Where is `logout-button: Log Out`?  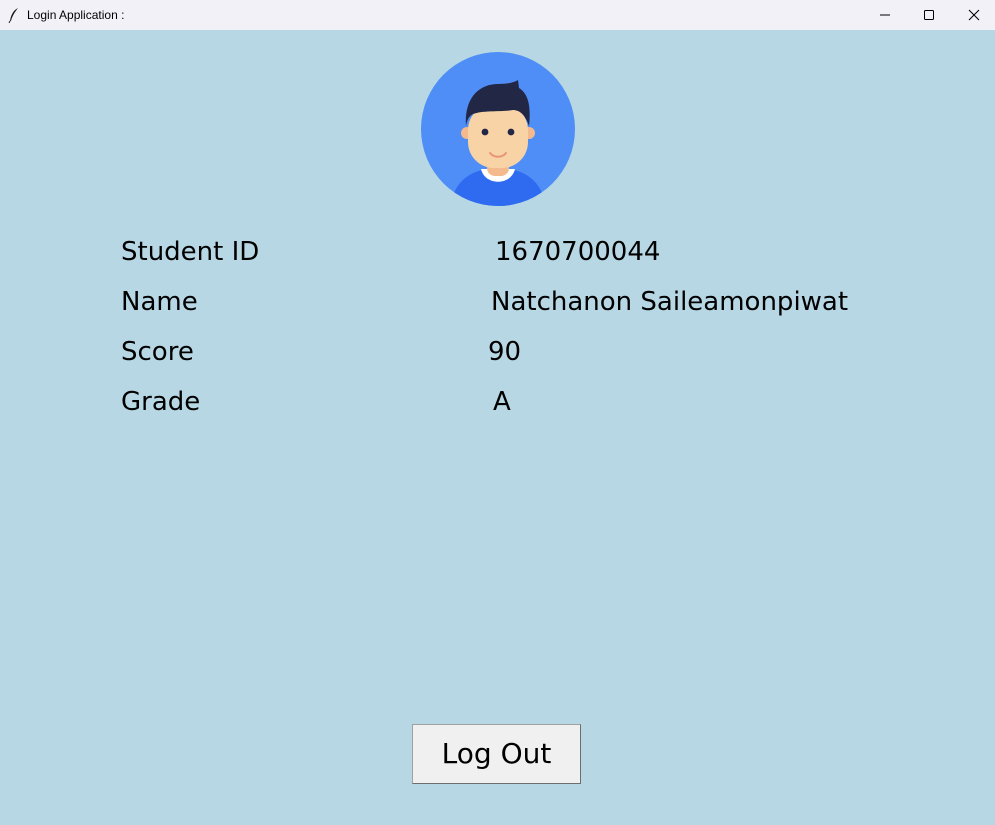 logout-button: Log Out is located at coordinates (496, 754).